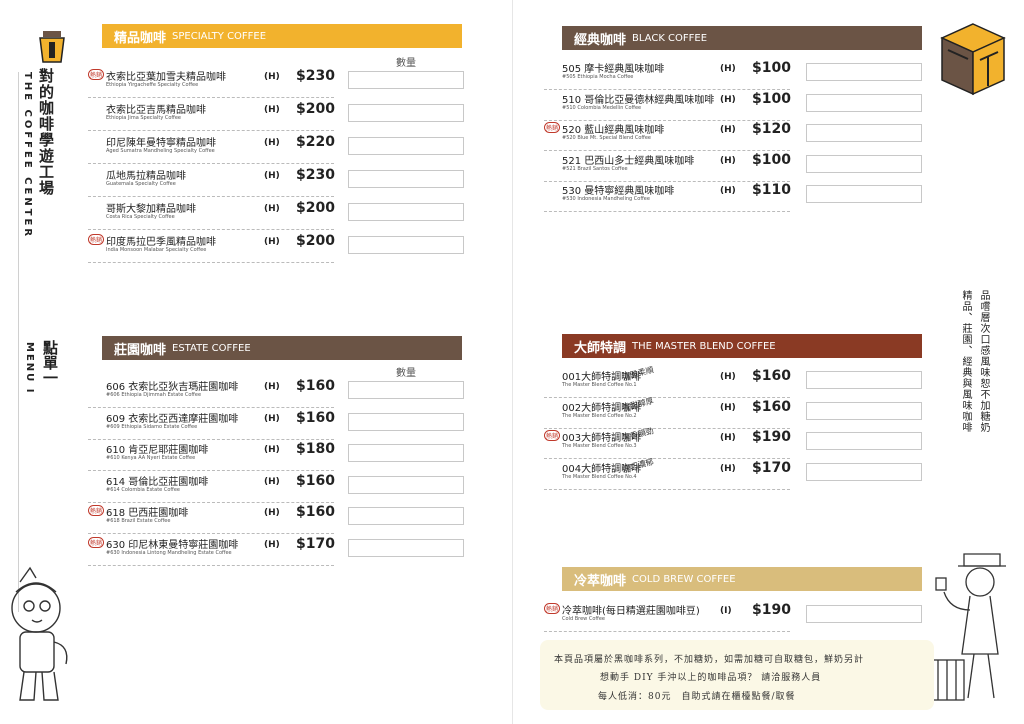 This screenshot has width=1024, height=724. Describe the element at coordinates (599, 446) in the screenshot. I see `item-name-en: The Master Blend Coffee No.3` at that location.